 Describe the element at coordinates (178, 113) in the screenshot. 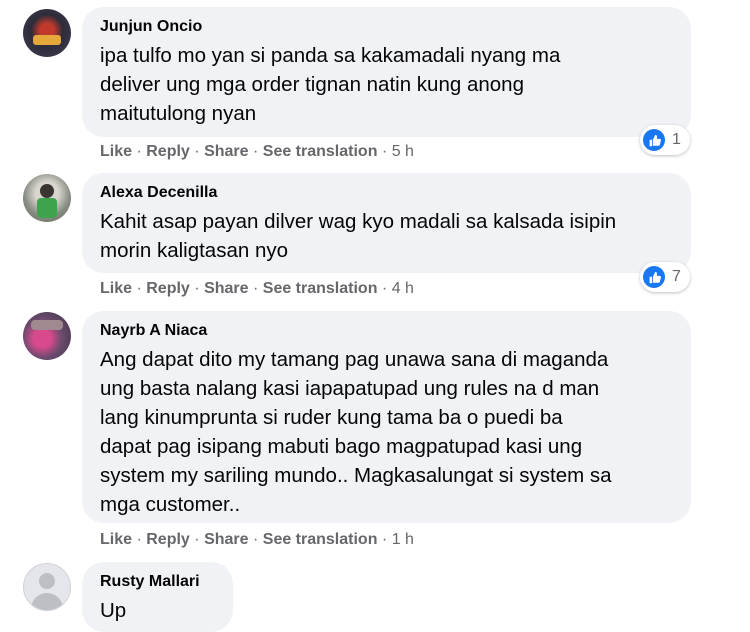

I see `comment-line: maitutulong nyan` at that location.